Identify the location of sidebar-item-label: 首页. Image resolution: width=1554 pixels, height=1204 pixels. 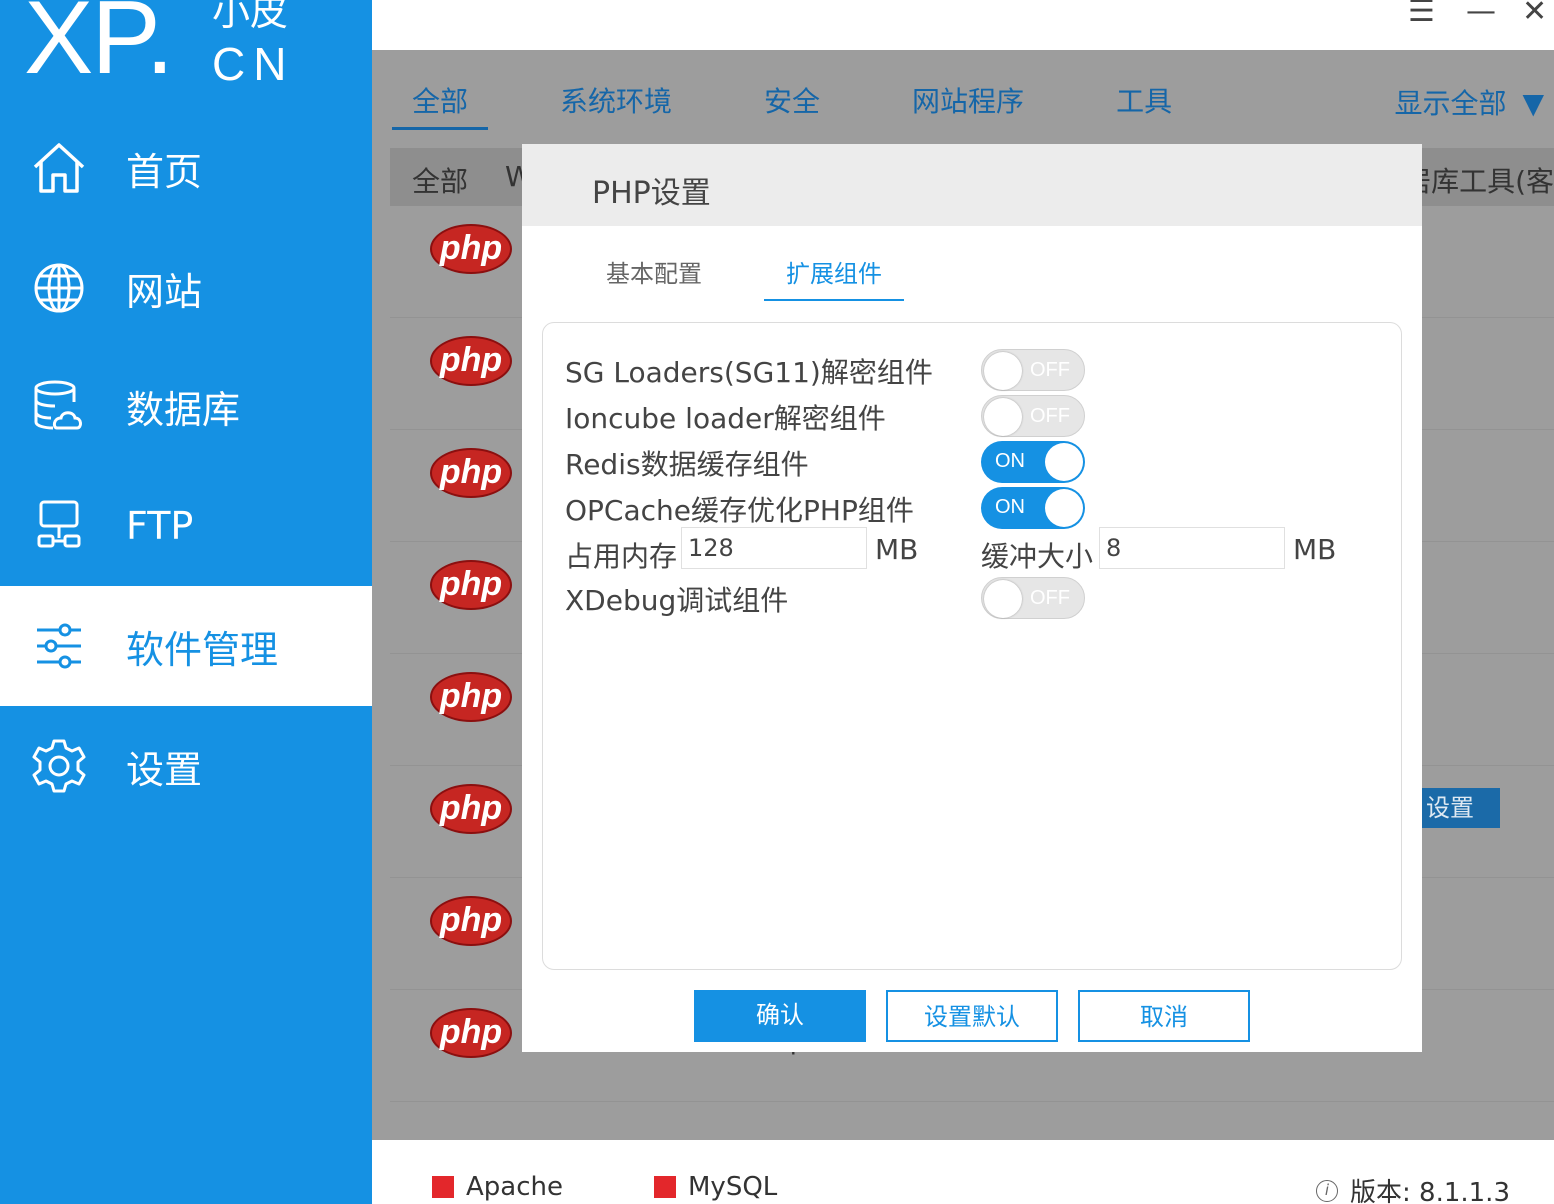
(164, 171).